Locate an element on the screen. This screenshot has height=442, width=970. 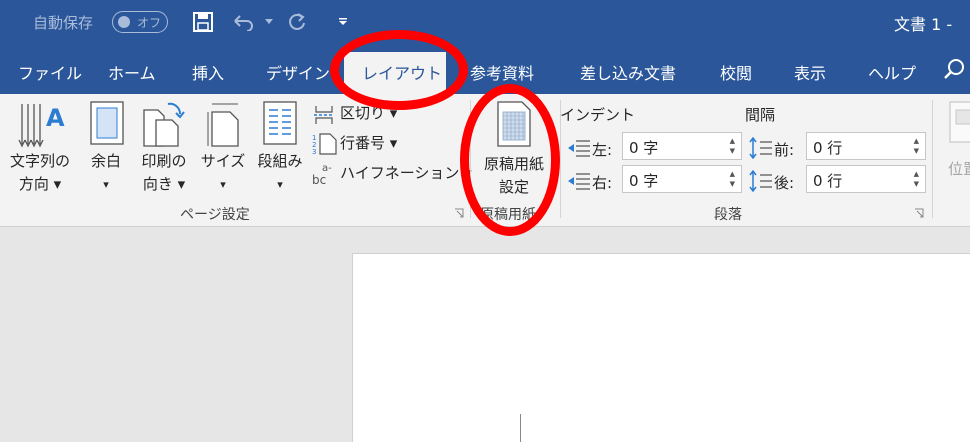
columns-icon is located at coordinates (280, 125).